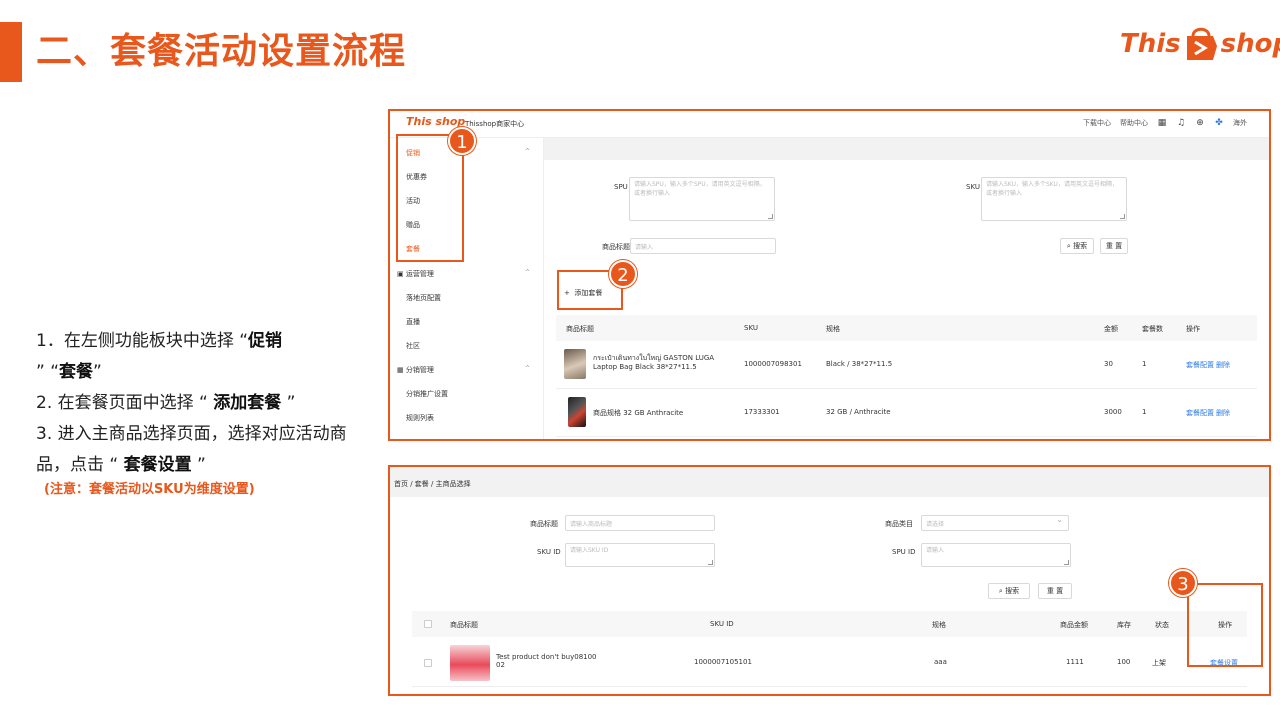 This screenshot has width=1280, height=720. Describe the element at coordinates (1113, 412) in the screenshot. I see `amount-value: 3000` at that location.